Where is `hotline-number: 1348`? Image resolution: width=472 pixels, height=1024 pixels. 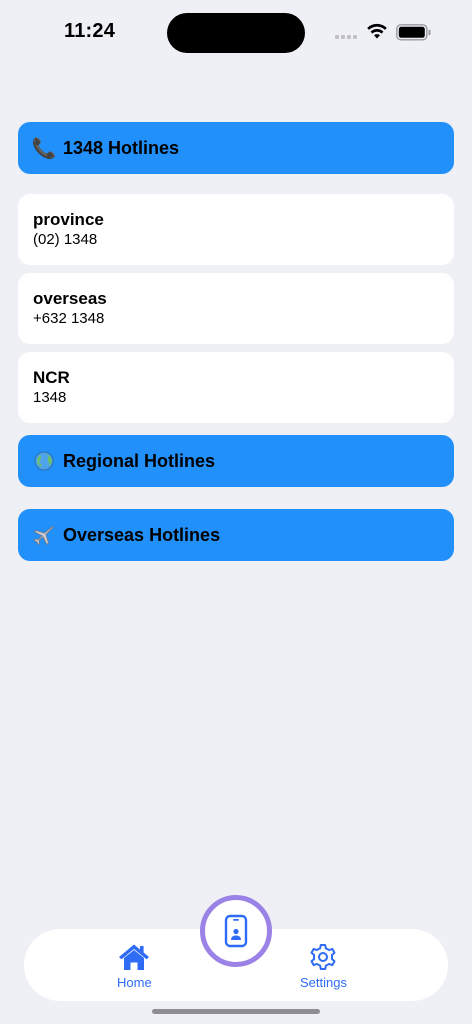
hotline-number: 1348 is located at coordinates (50, 397).